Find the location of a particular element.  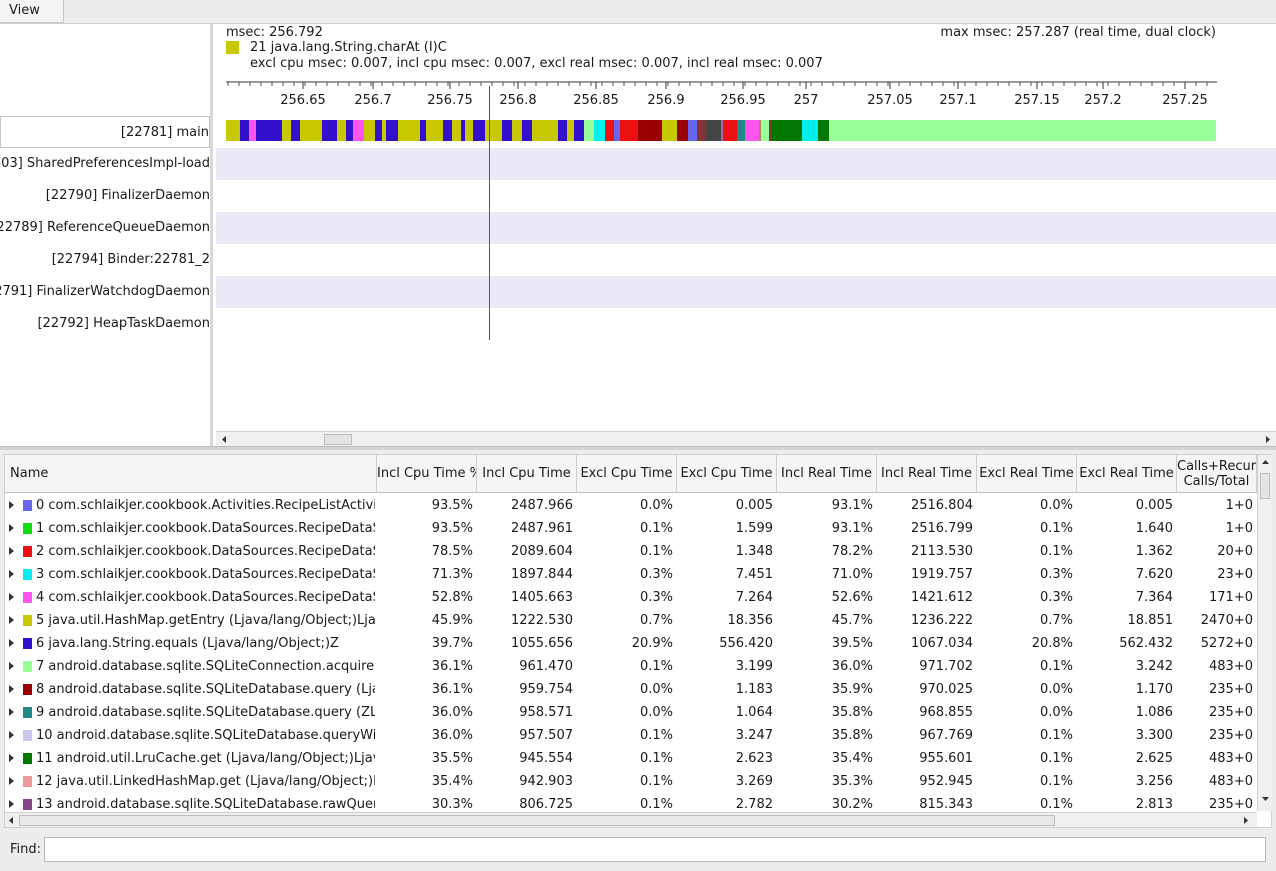

main-thread-trace is located at coordinates (721, 130).